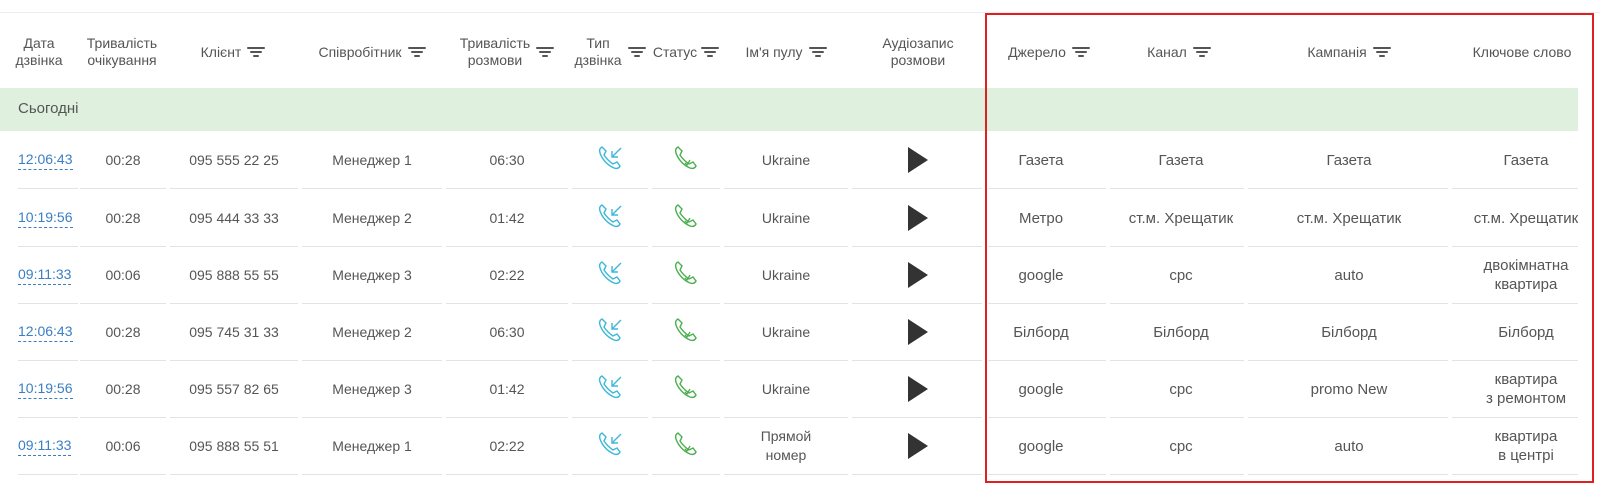  What do you see at coordinates (360, 51) in the screenshot?
I see `col-employee-label: Співробітник` at bounding box center [360, 51].